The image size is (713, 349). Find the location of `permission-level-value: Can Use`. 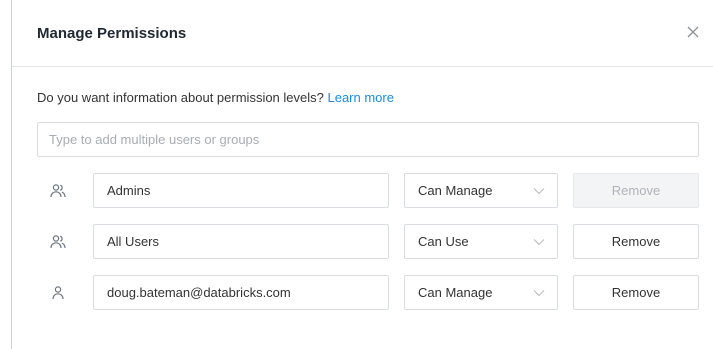

permission-level-value: Can Use is located at coordinates (443, 241).